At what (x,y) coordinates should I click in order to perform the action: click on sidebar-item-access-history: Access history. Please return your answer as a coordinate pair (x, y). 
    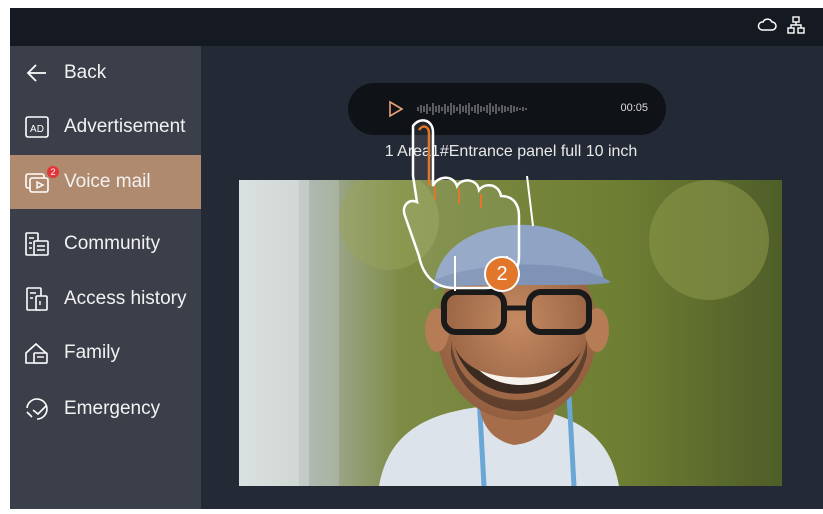
    Looking at the image, I should click on (105, 299).